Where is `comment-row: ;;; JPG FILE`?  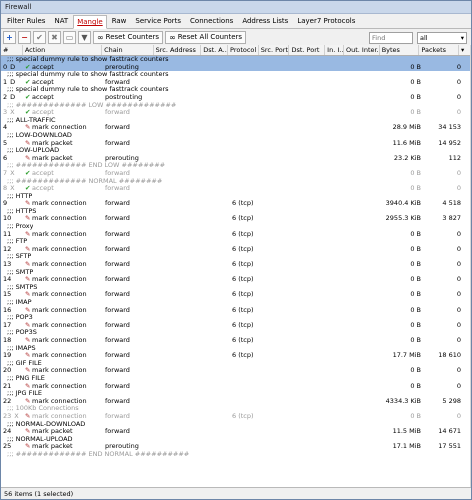 comment-row: ;;; JPG FILE is located at coordinates (236, 394).